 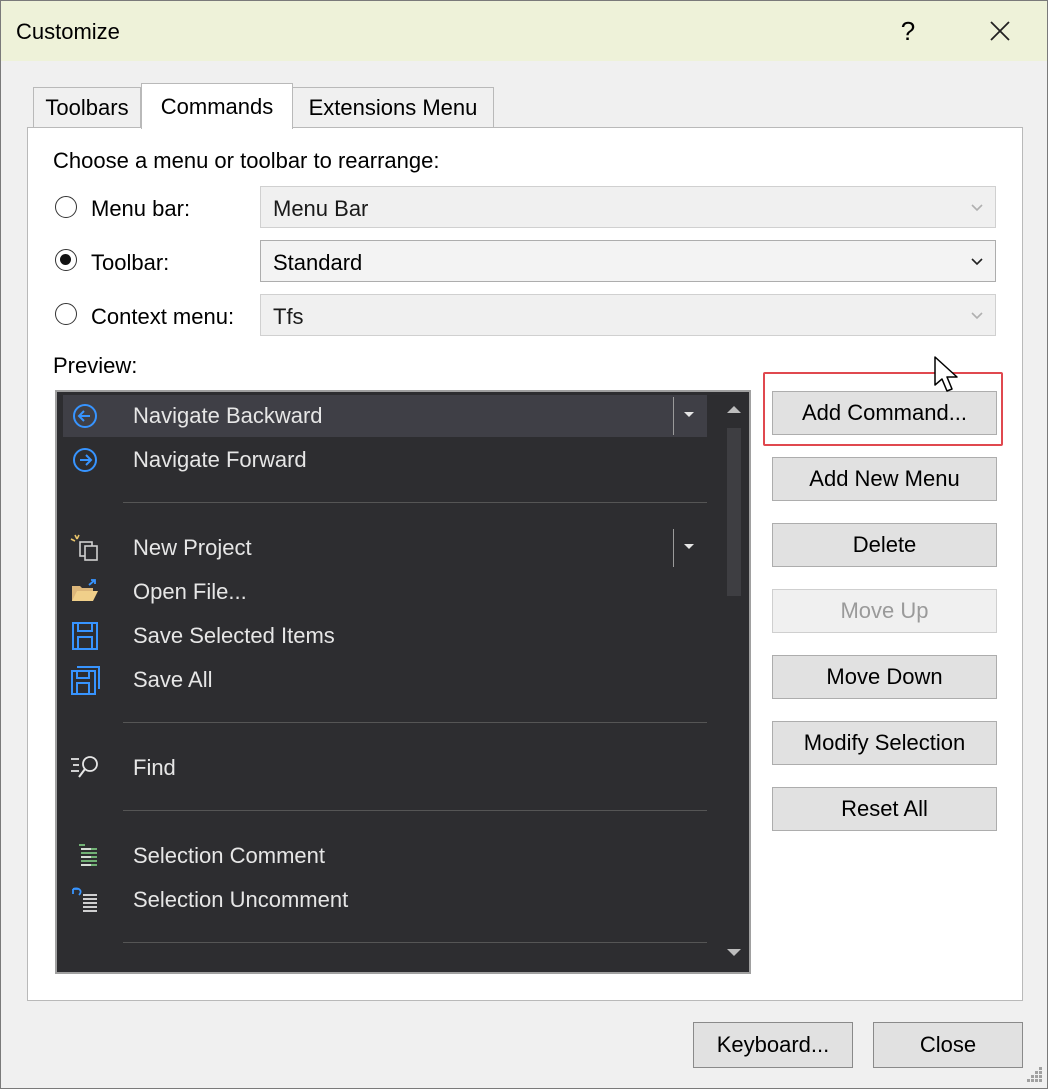 I want to click on toolbar-radio, so click(x=66, y=260).